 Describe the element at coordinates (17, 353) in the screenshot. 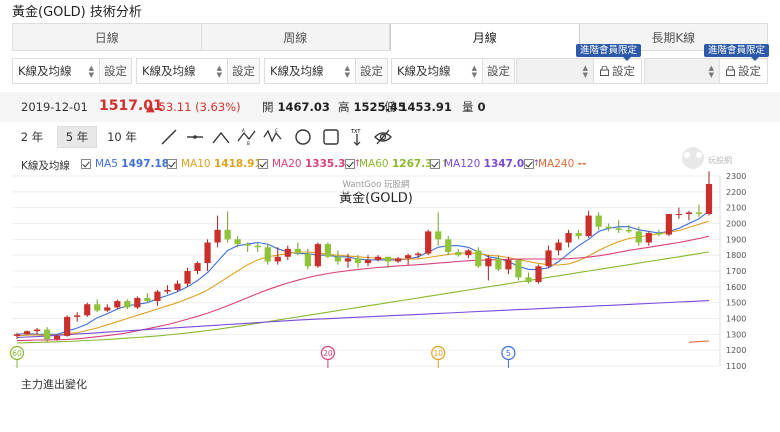

I see `period-marker-label: 60` at that location.